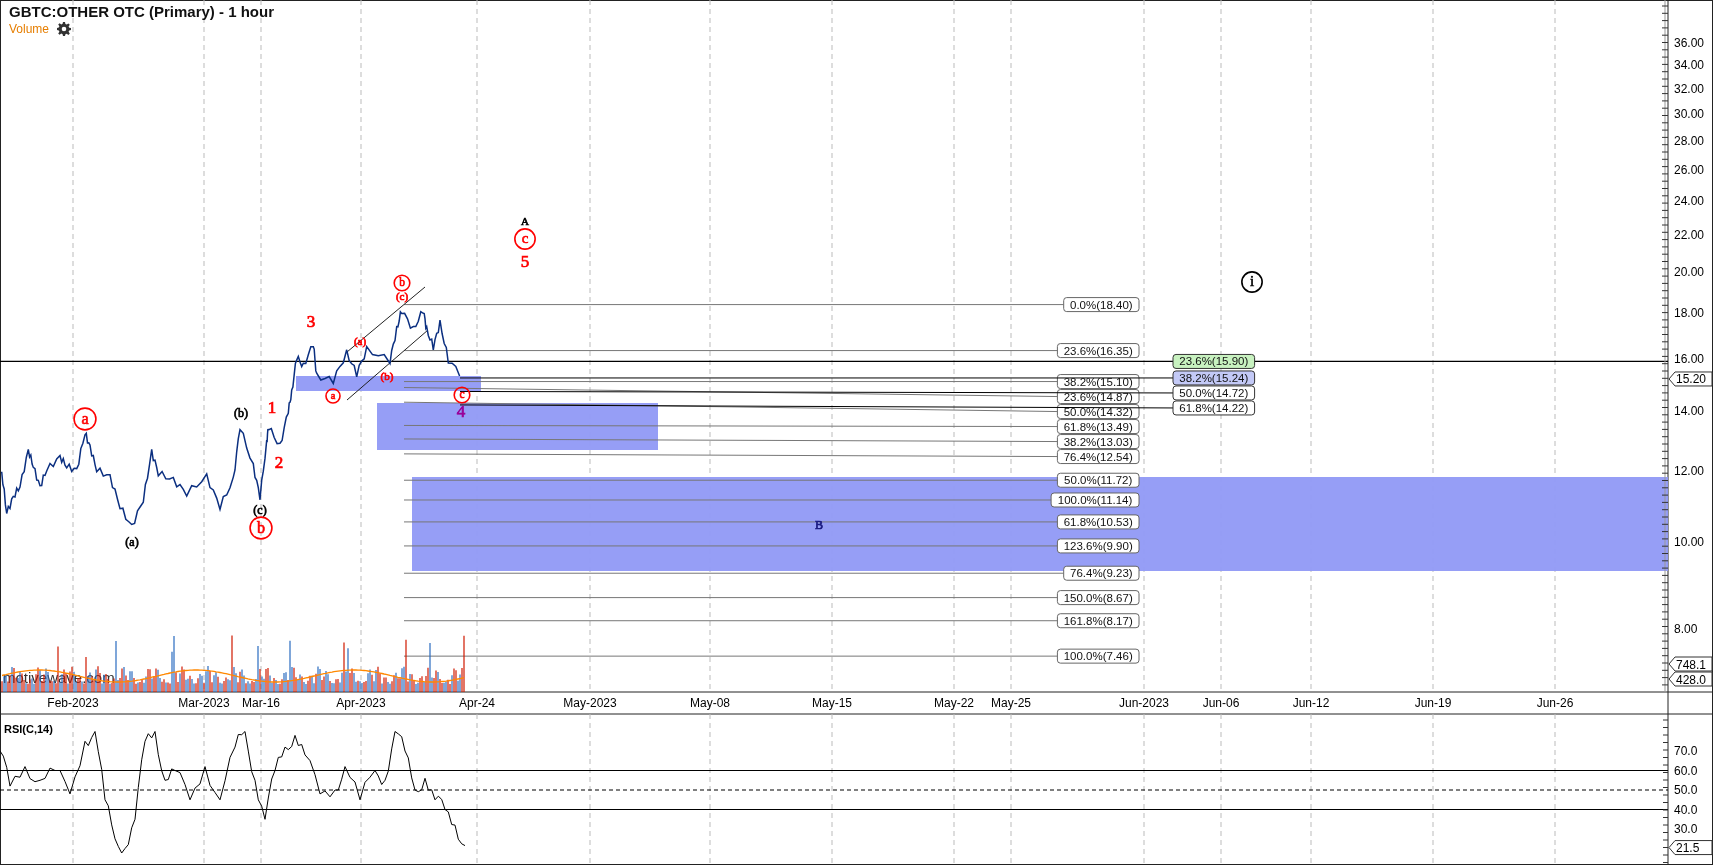 The height and width of the screenshot is (865, 1713). I want to click on rsi-tick-label: 70.0, so click(1686, 751).